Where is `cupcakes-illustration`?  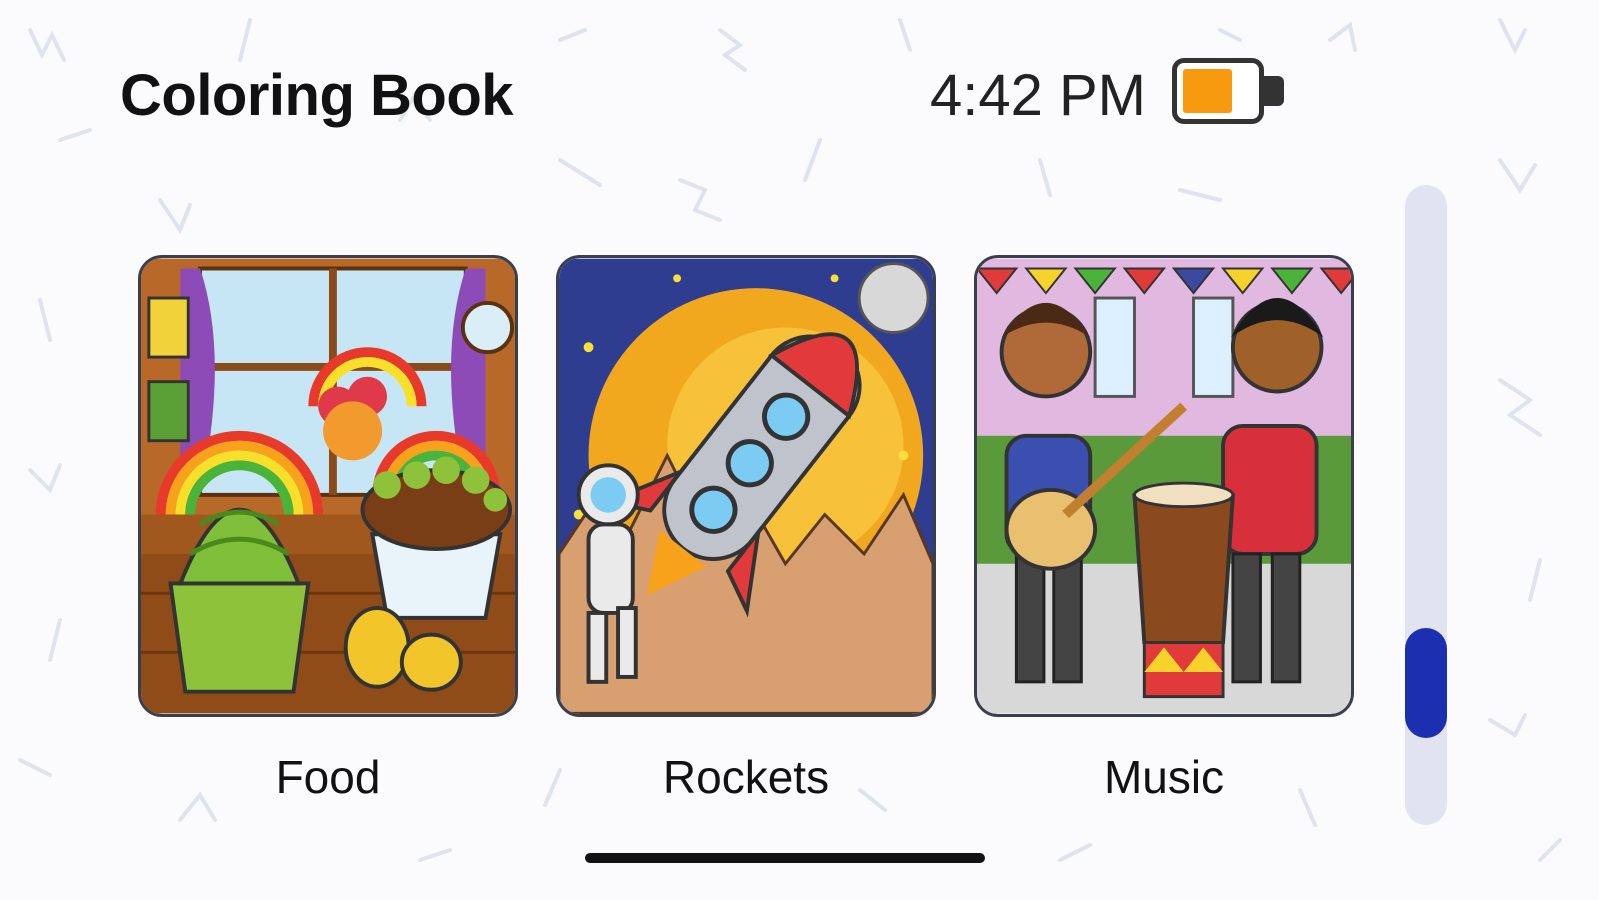
cupcakes-illustration is located at coordinates (328, 486).